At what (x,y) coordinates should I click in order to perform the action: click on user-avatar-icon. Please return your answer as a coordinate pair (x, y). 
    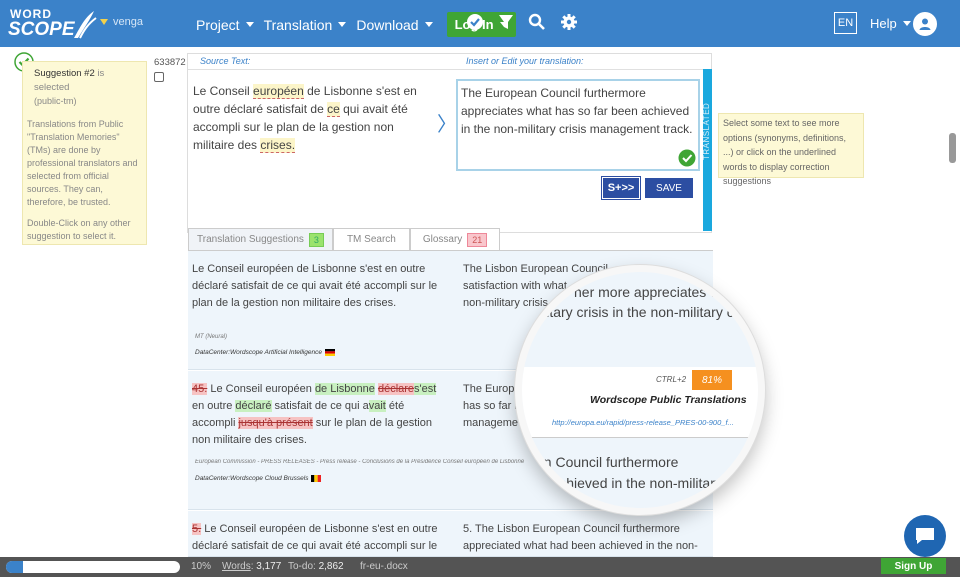
    Looking at the image, I should click on (925, 24).